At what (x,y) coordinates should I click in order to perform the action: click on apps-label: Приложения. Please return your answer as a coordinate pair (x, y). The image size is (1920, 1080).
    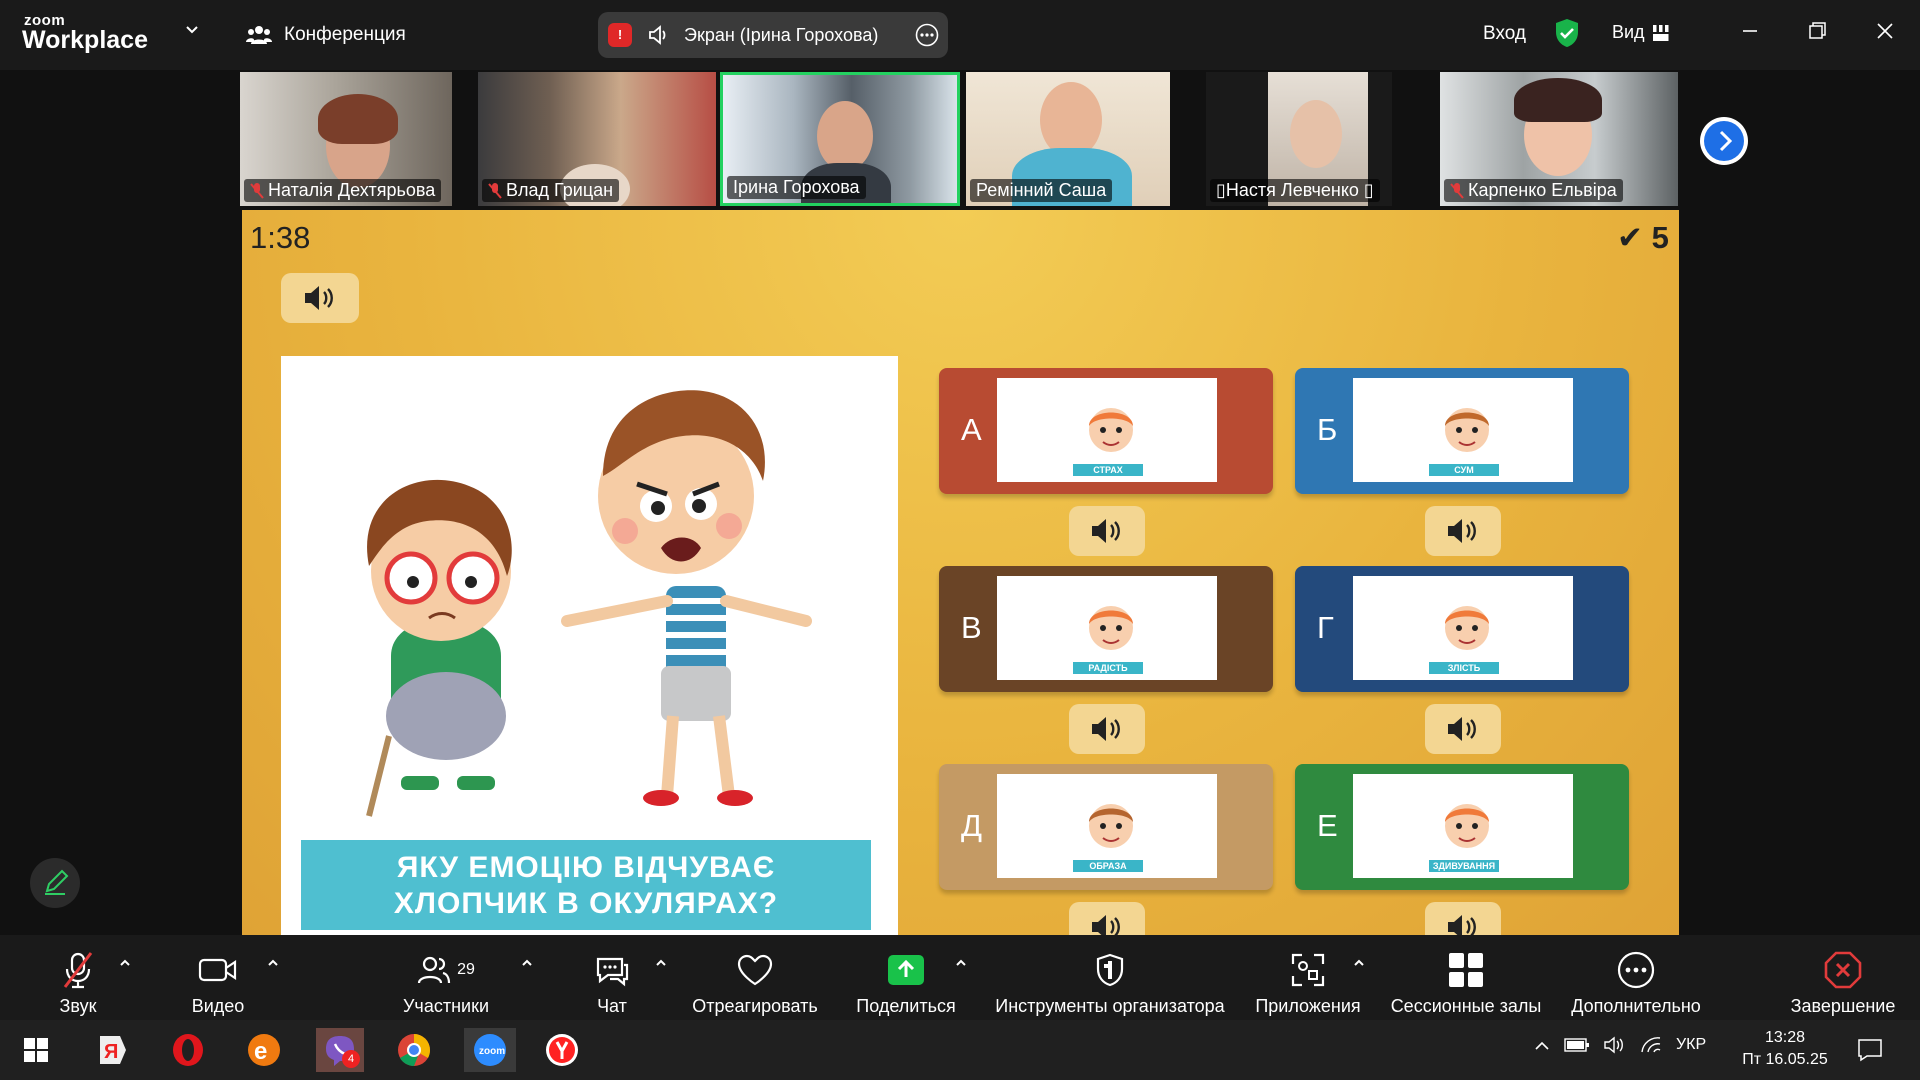
    Looking at the image, I should click on (1308, 1006).